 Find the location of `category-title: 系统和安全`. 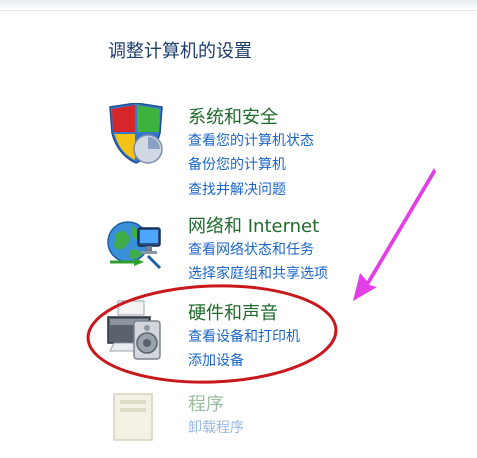

category-title: 系统和安全 is located at coordinates (233, 116).